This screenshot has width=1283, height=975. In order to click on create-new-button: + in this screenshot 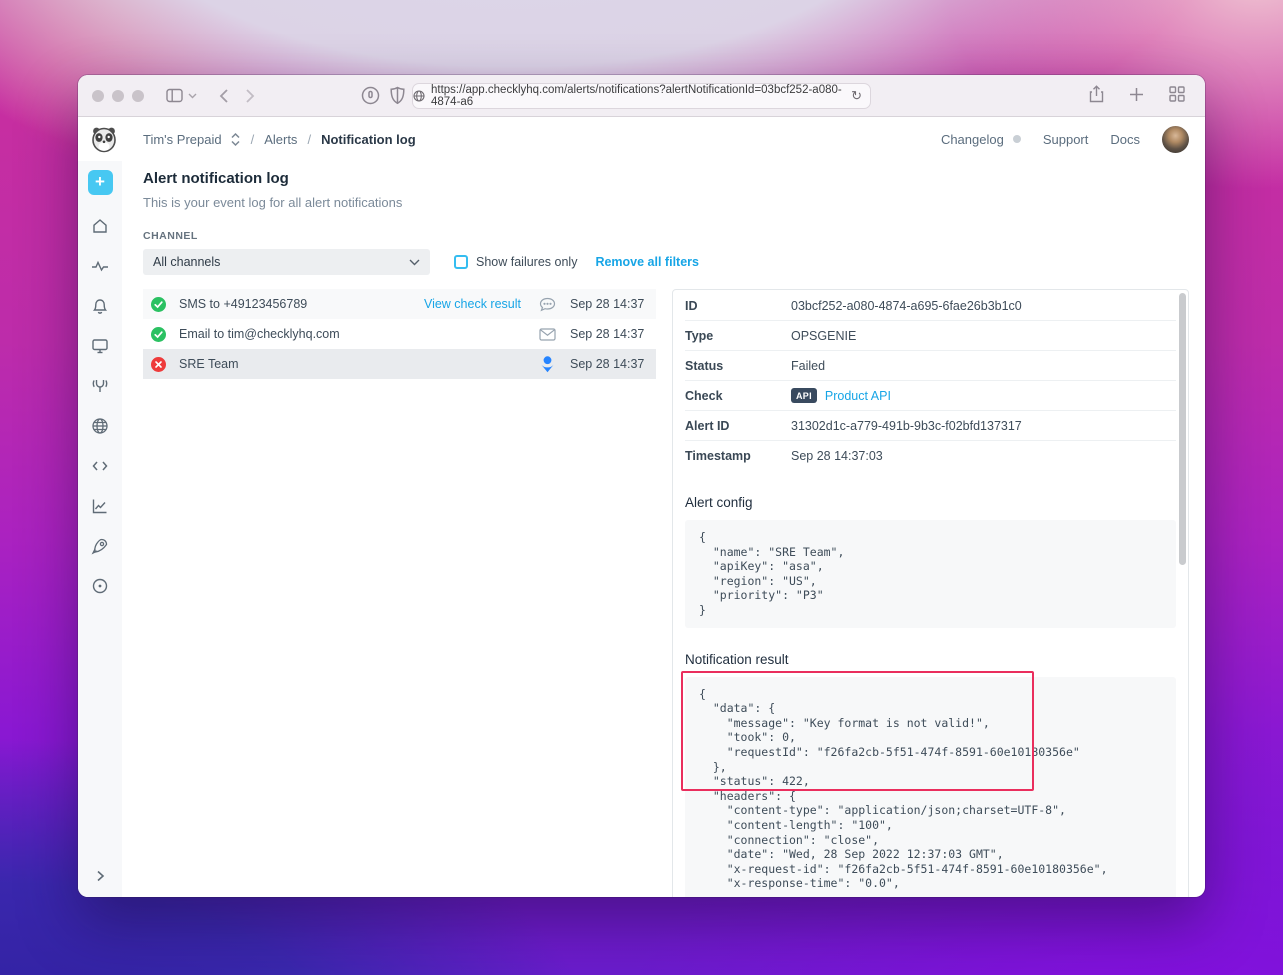, I will do `click(100, 182)`.